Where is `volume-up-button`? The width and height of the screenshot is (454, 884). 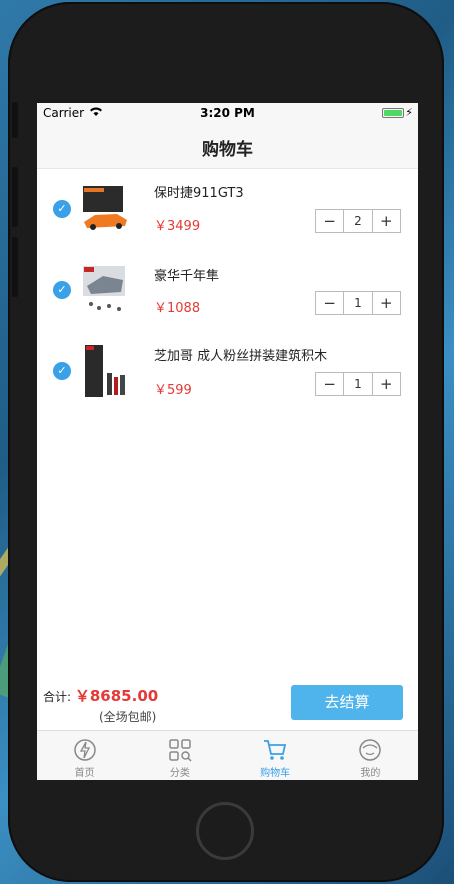 volume-up-button is located at coordinates (15, 197).